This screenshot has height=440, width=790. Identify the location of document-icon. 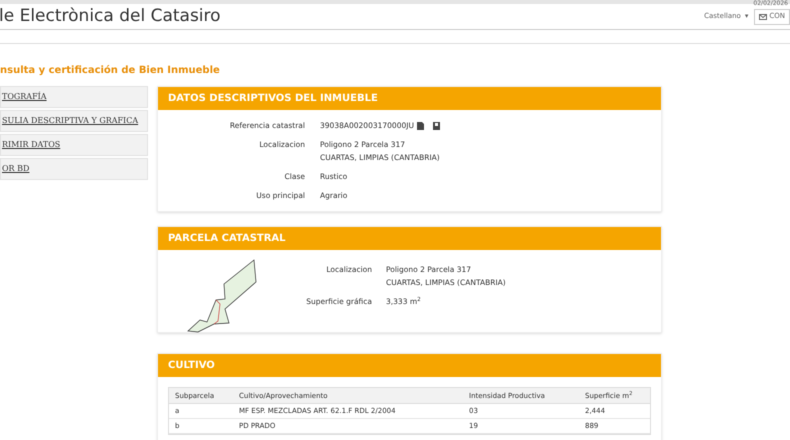
(420, 126).